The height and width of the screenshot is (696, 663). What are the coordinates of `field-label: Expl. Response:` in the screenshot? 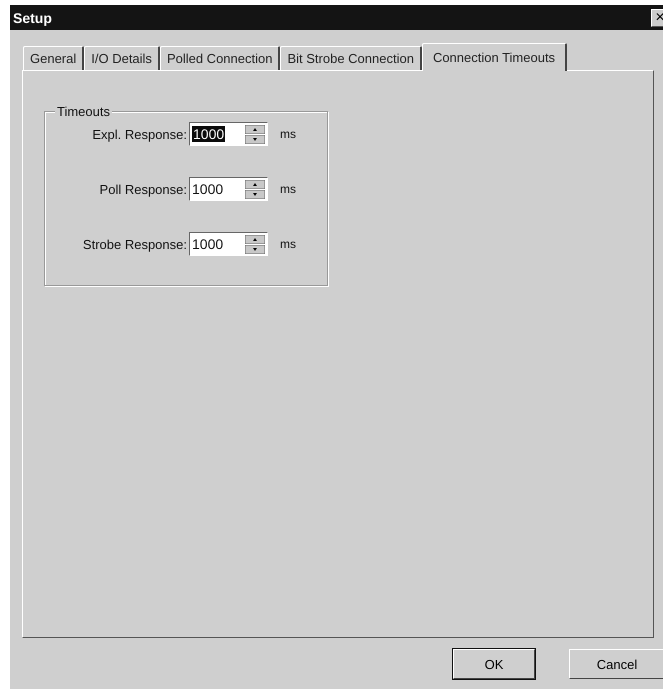 It's located at (139, 134).